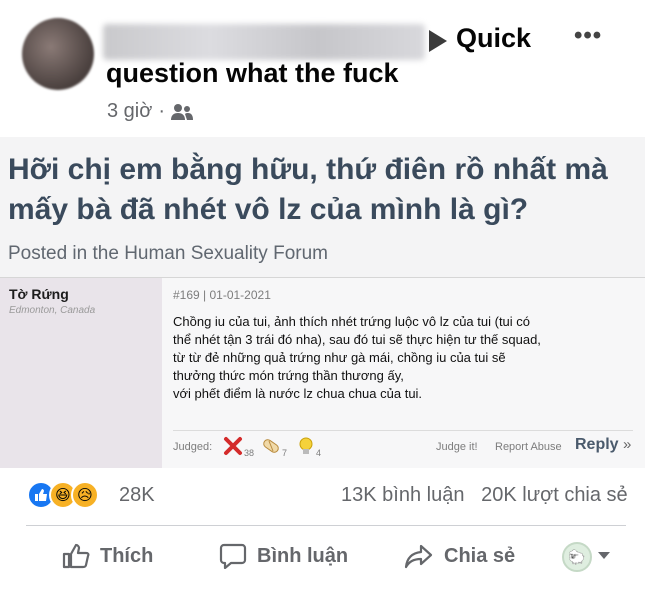 The width and height of the screenshot is (645, 598). Describe the element at coordinates (182, 111) in the screenshot. I see `people-icon` at that location.